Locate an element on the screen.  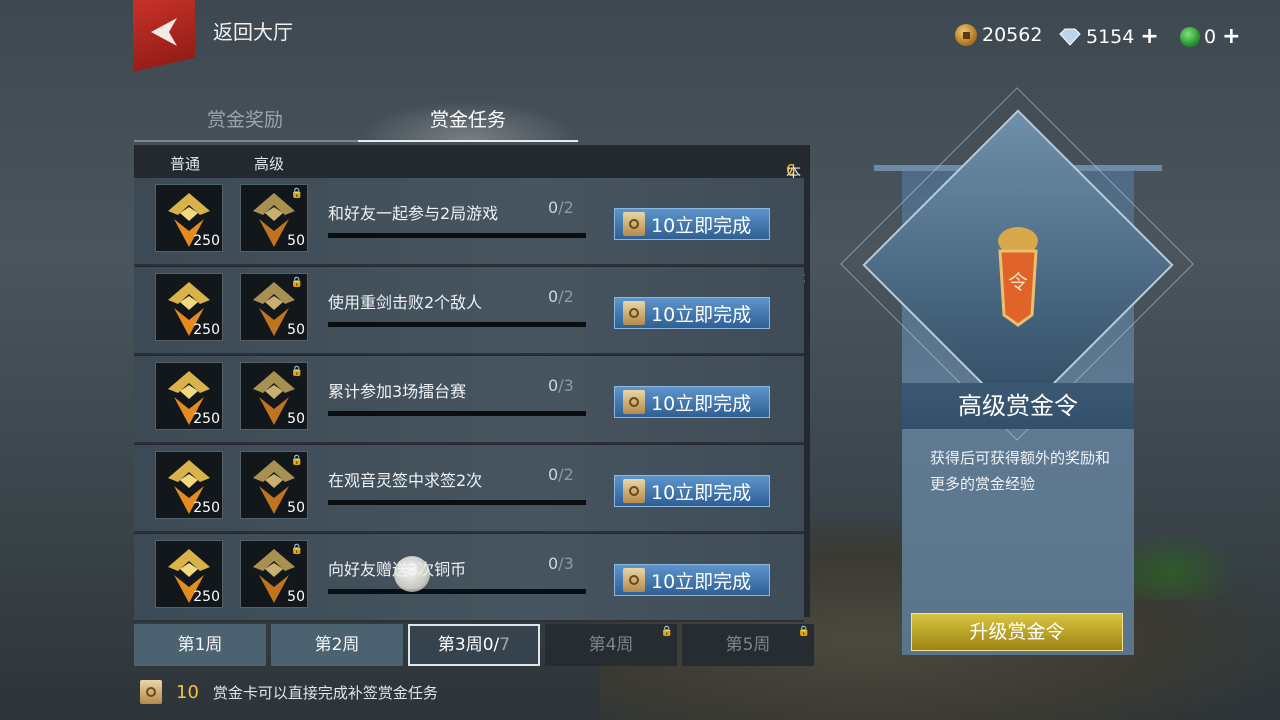
week-3-progress-total: 7 is located at coordinates (505, 645).